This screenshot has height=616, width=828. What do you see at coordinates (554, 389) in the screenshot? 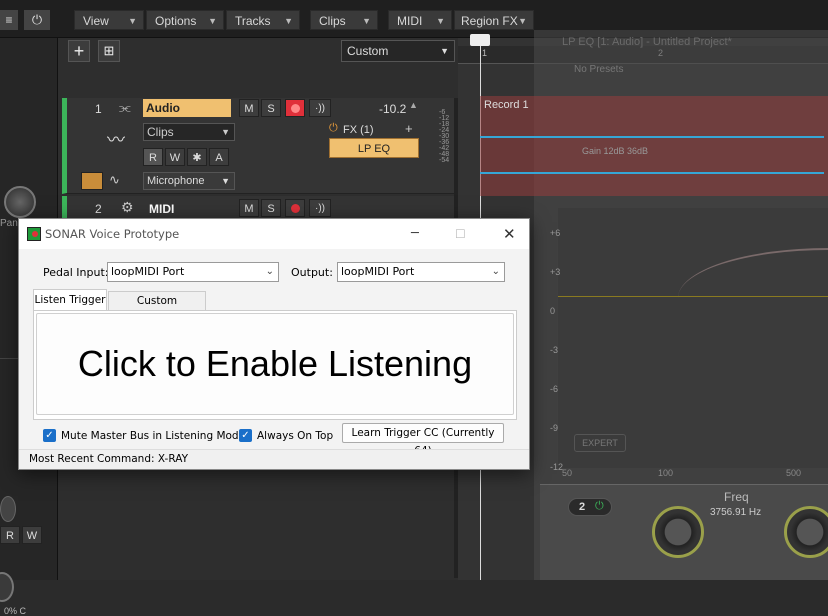
I see `y-label: -6` at bounding box center [554, 389].